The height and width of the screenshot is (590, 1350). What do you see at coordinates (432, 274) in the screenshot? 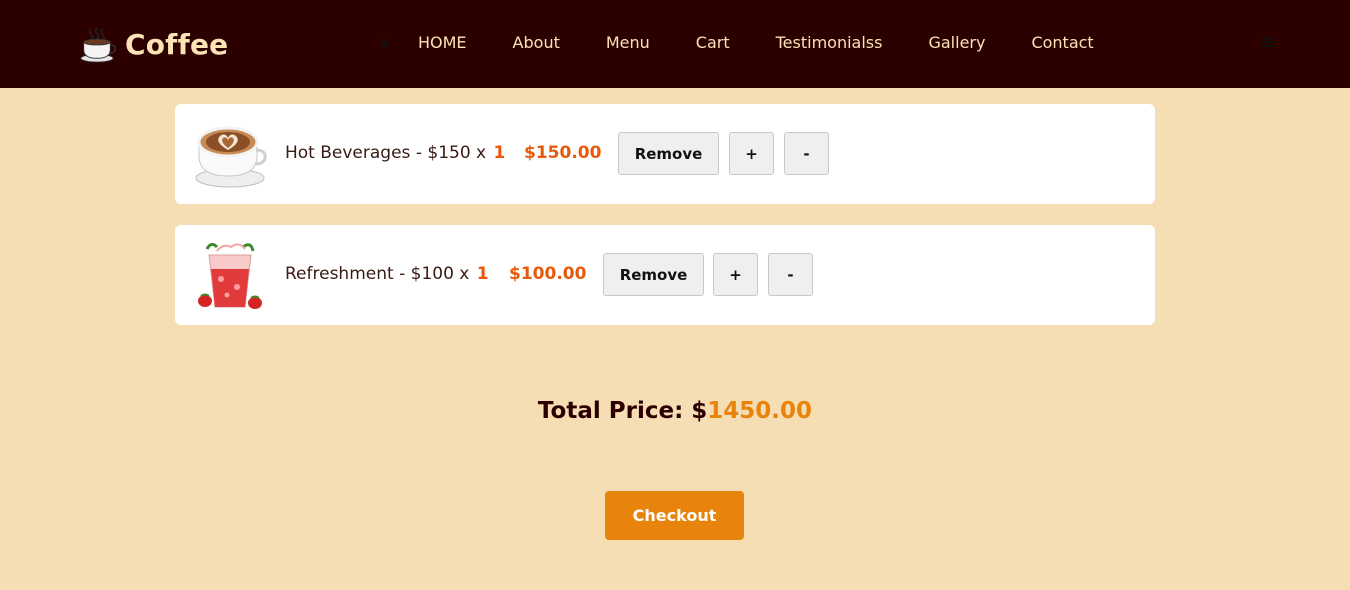
I see `cart-item-unit-price: $100` at bounding box center [432, 274].